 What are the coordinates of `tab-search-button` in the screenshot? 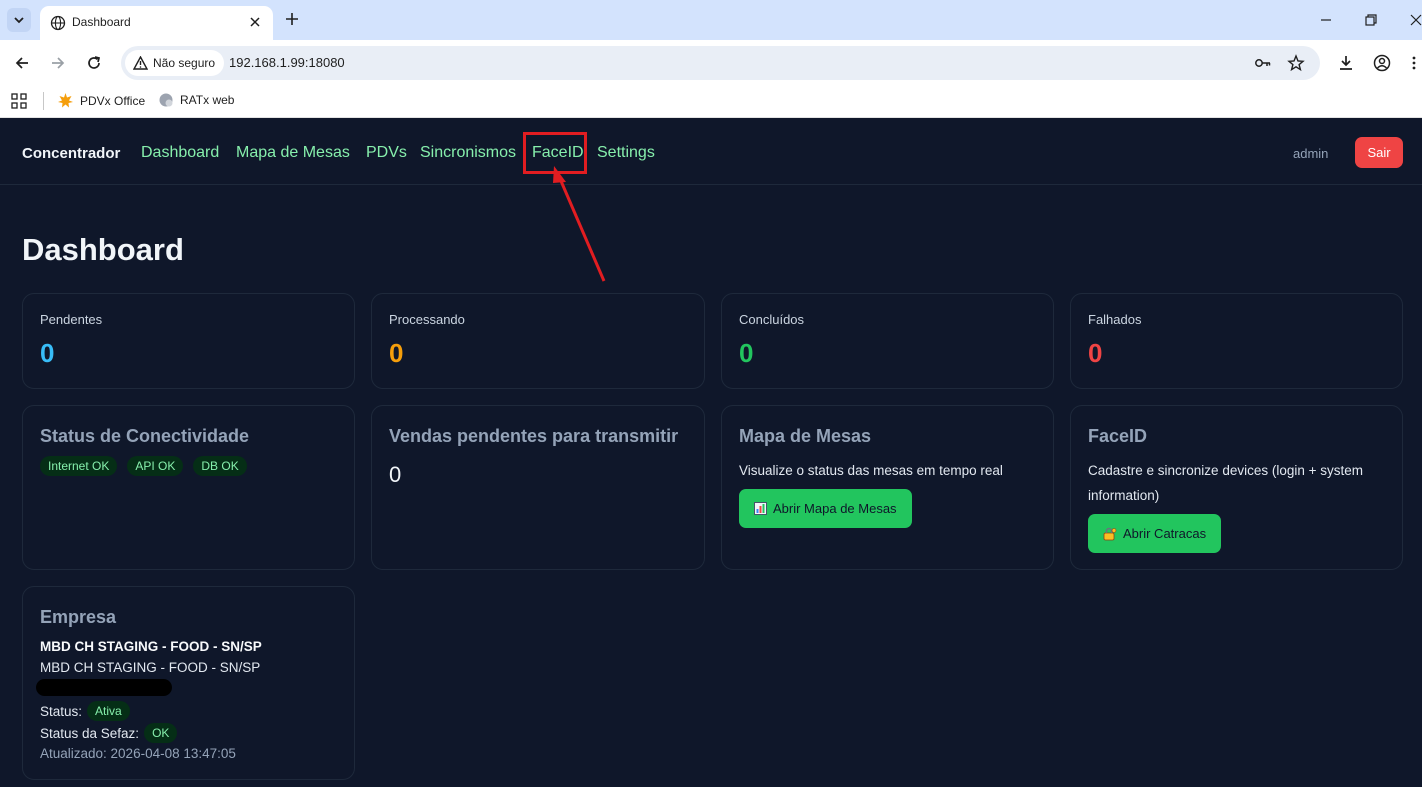 It's located at (19, 20).